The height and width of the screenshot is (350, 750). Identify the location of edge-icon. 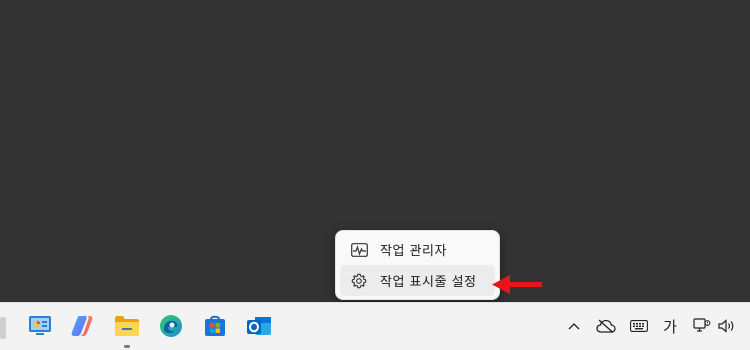
(171, 326).